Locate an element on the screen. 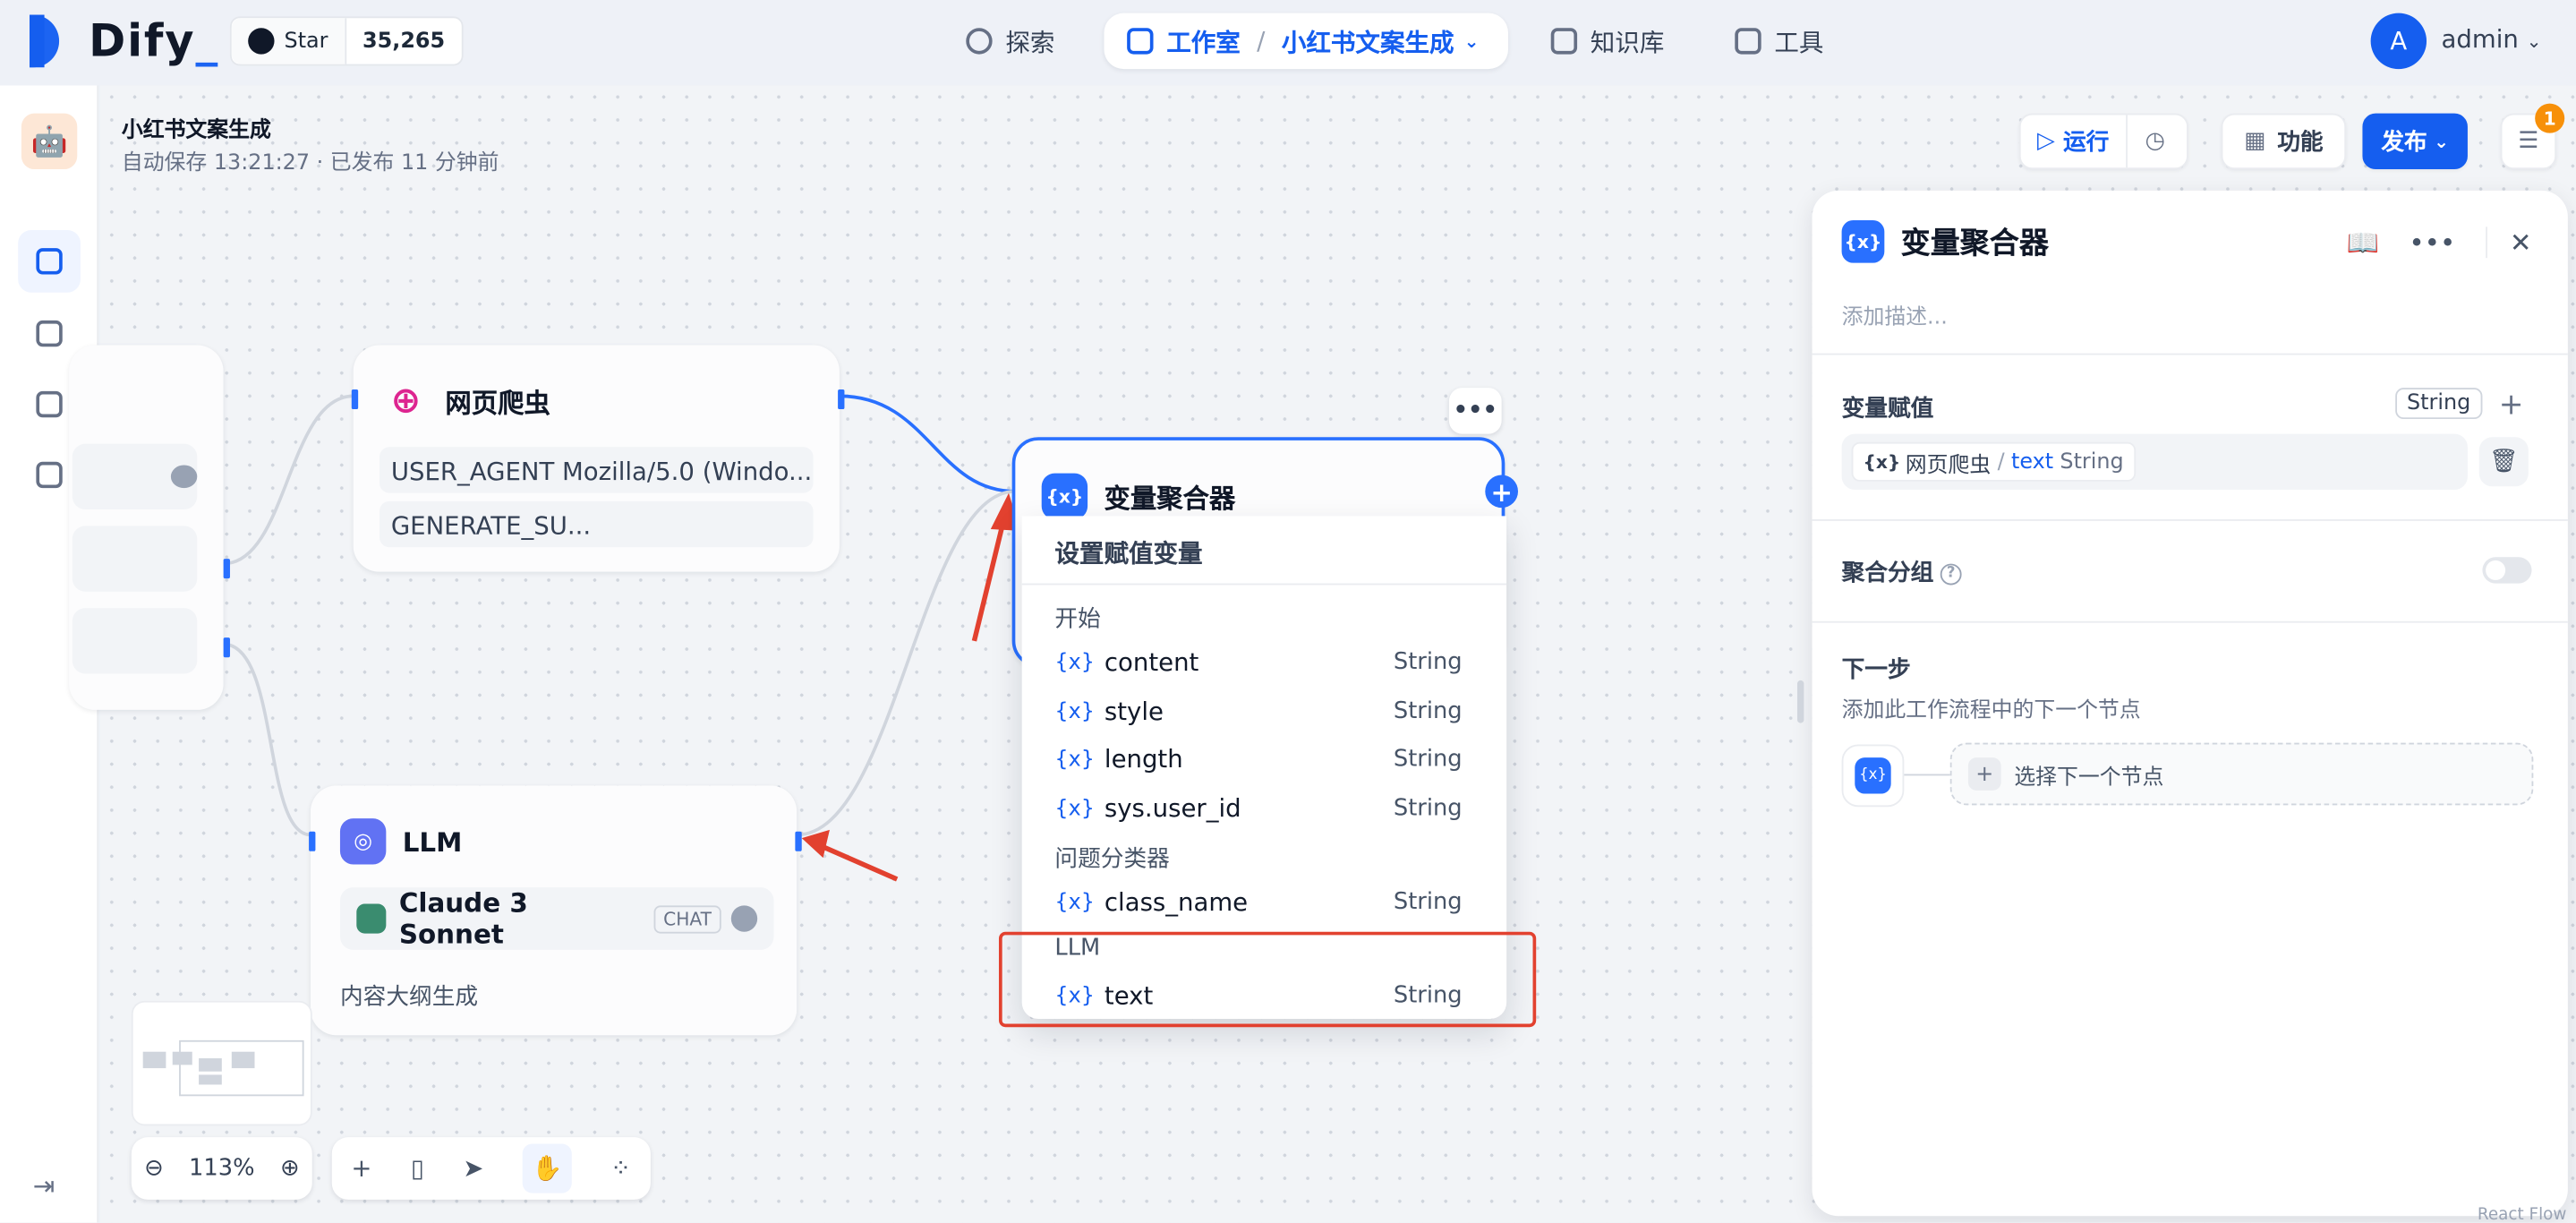 Image resolution: width=2576 pixels, height=1223 pixels. checklist-badge: 1 is located at coordinates (2550, 118).